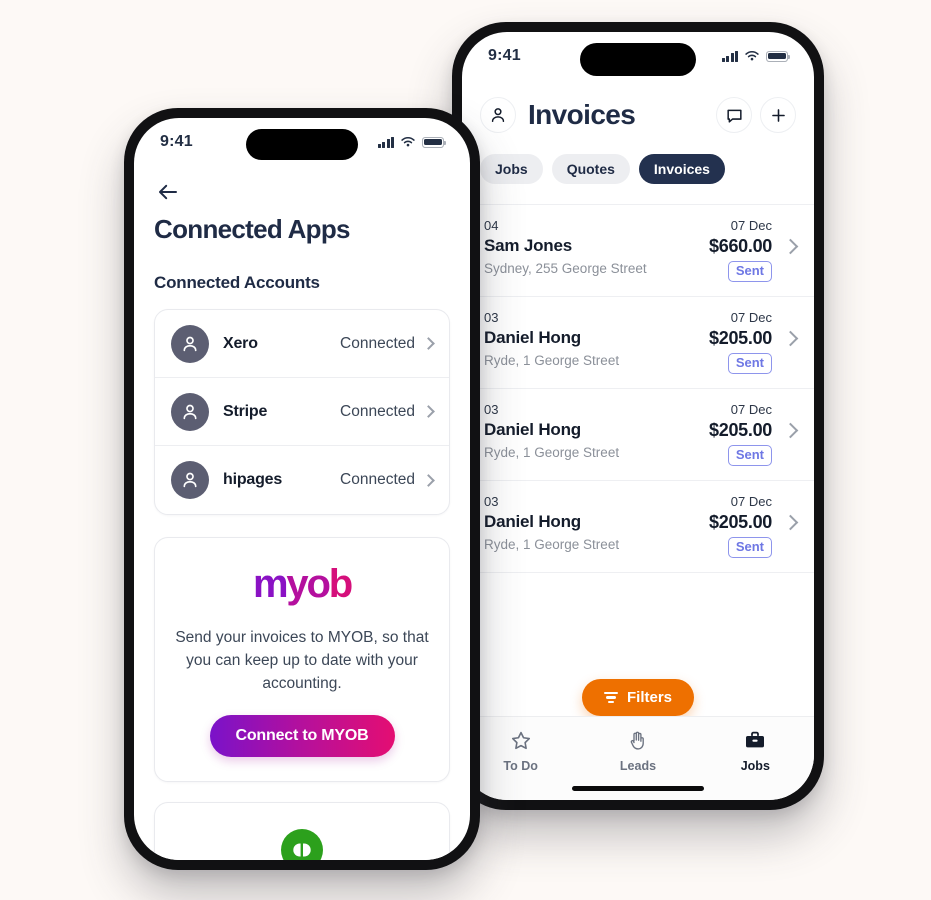 The height and width of the screenshot is (900, 931). I want to click on invoice-meta: 07 Dec $660.00 Sent, so click(754, 256).